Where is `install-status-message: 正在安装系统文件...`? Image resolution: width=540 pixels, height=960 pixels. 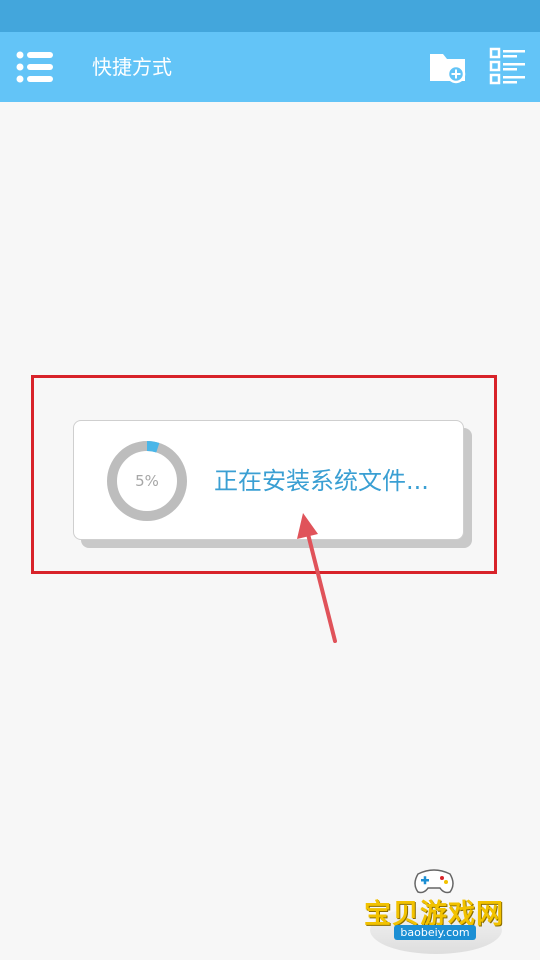
install-status-message: 正在安装系统文件... is located at coordinates (321, 481).